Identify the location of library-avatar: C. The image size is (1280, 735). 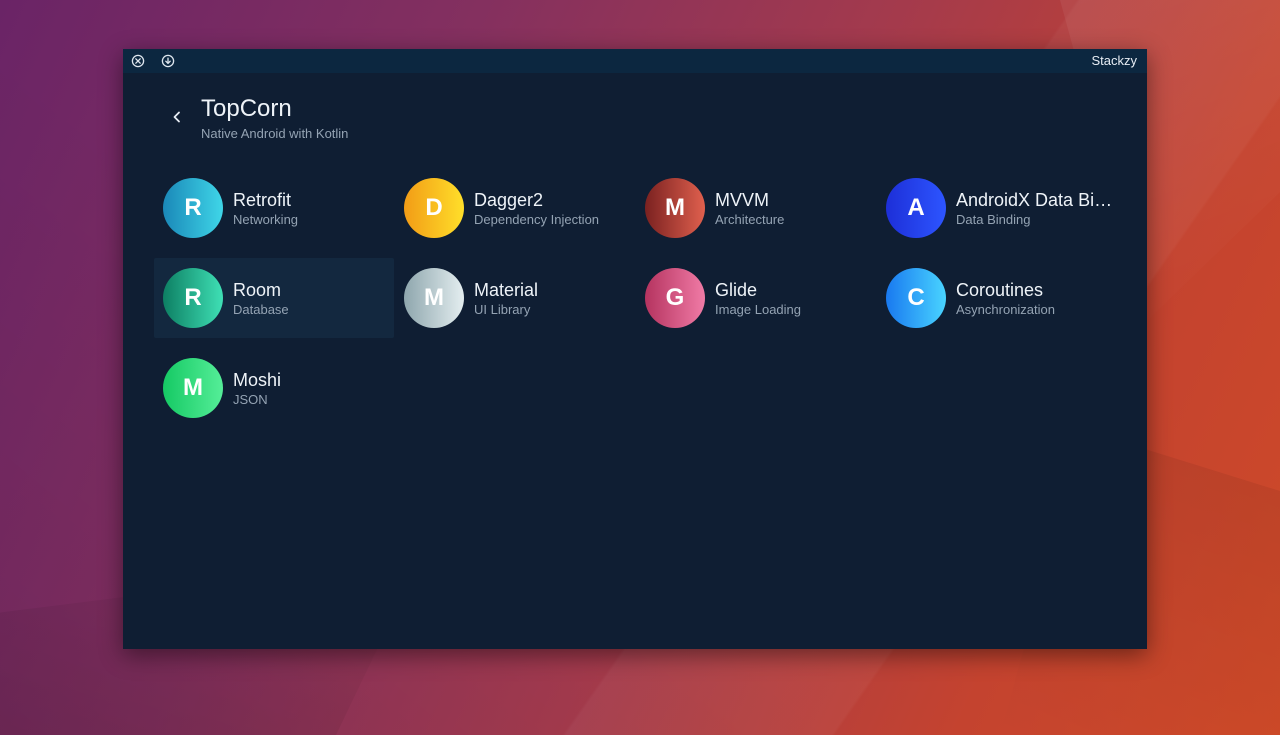
(916, 298).